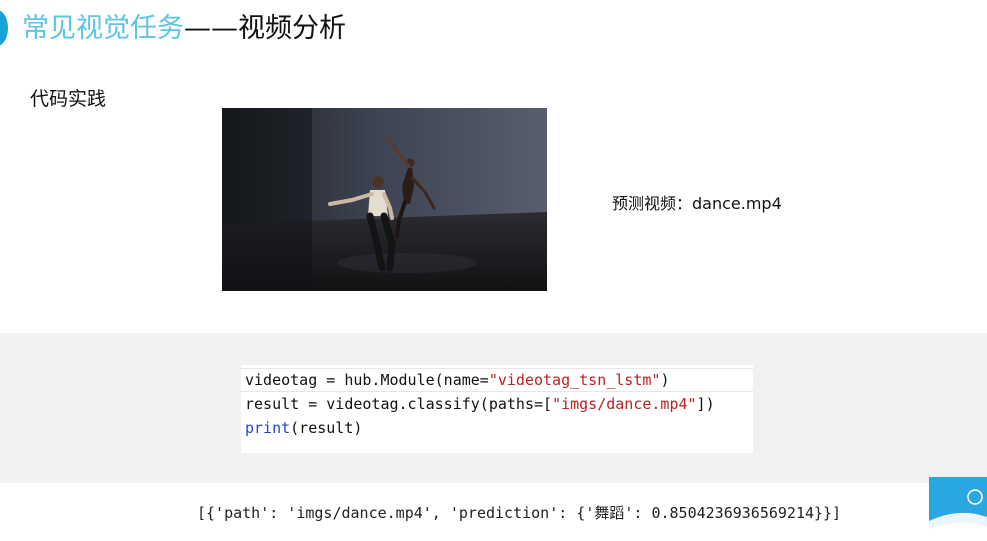 The height and width of the screenshot is (541, 987). What do you see at coordinates (211, 28) in the screenshot?
I see `title-dash: ——` at bounding box center [211, 28].